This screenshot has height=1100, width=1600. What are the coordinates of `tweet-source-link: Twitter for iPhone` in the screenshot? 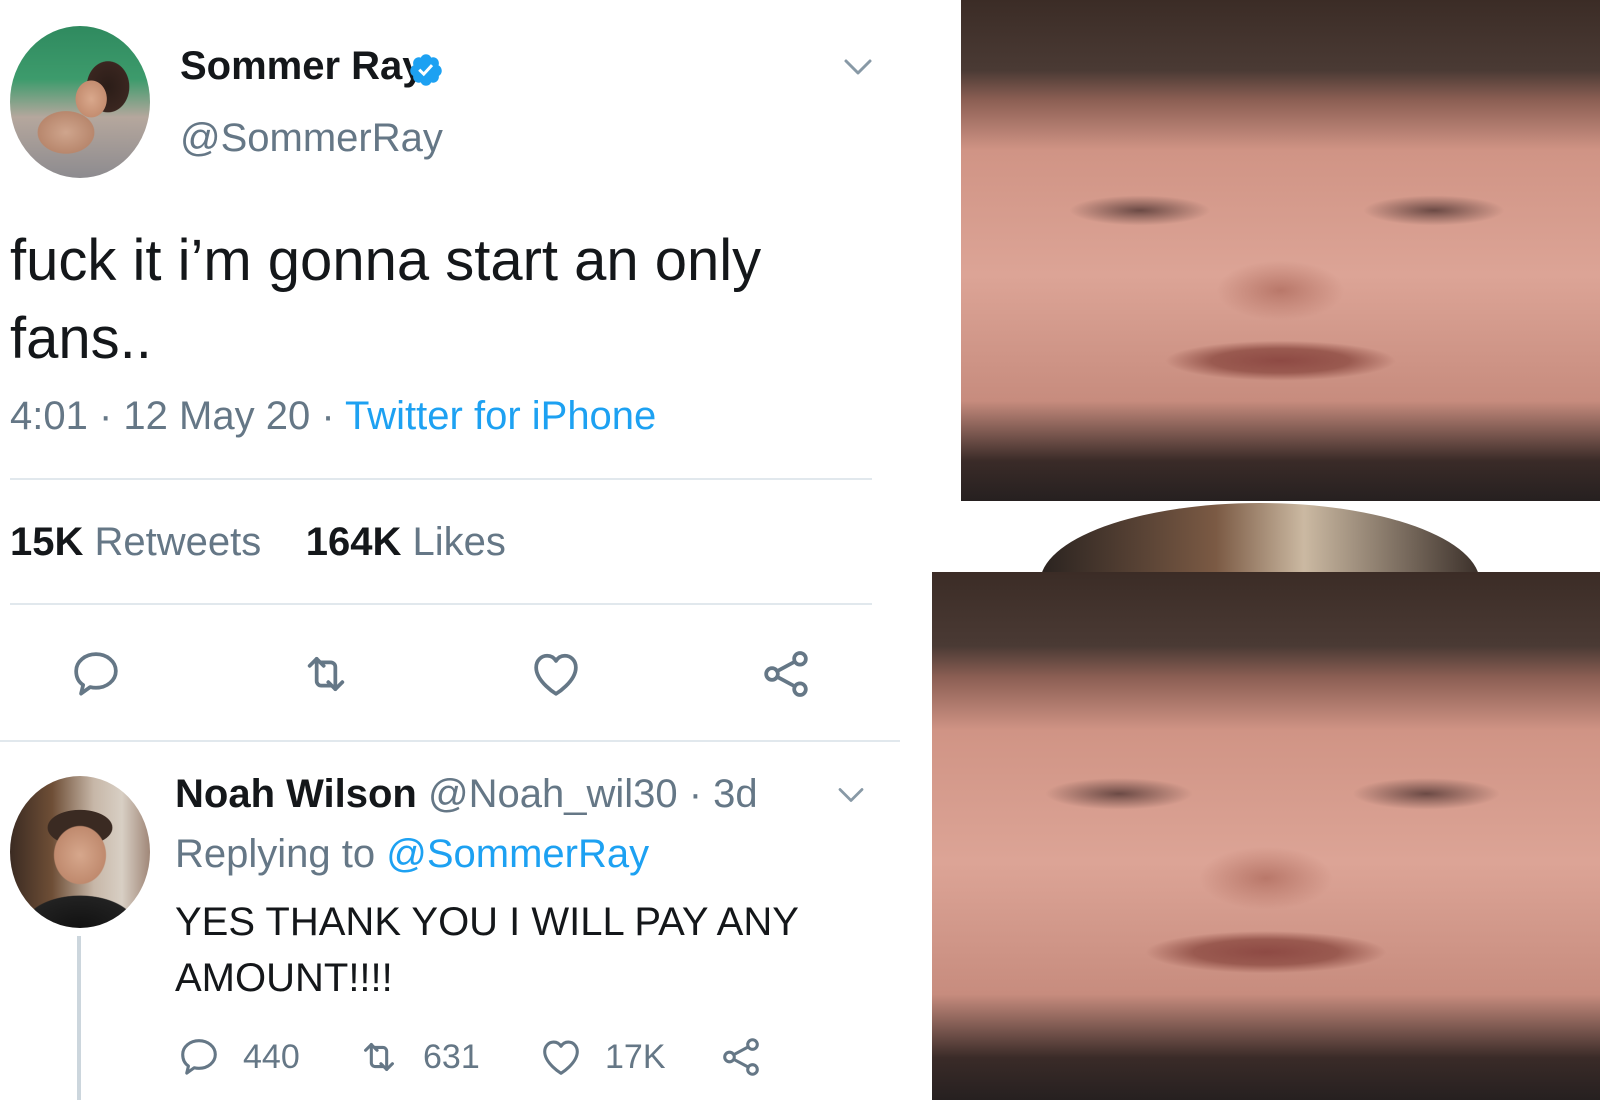 It's located at (500, 416).